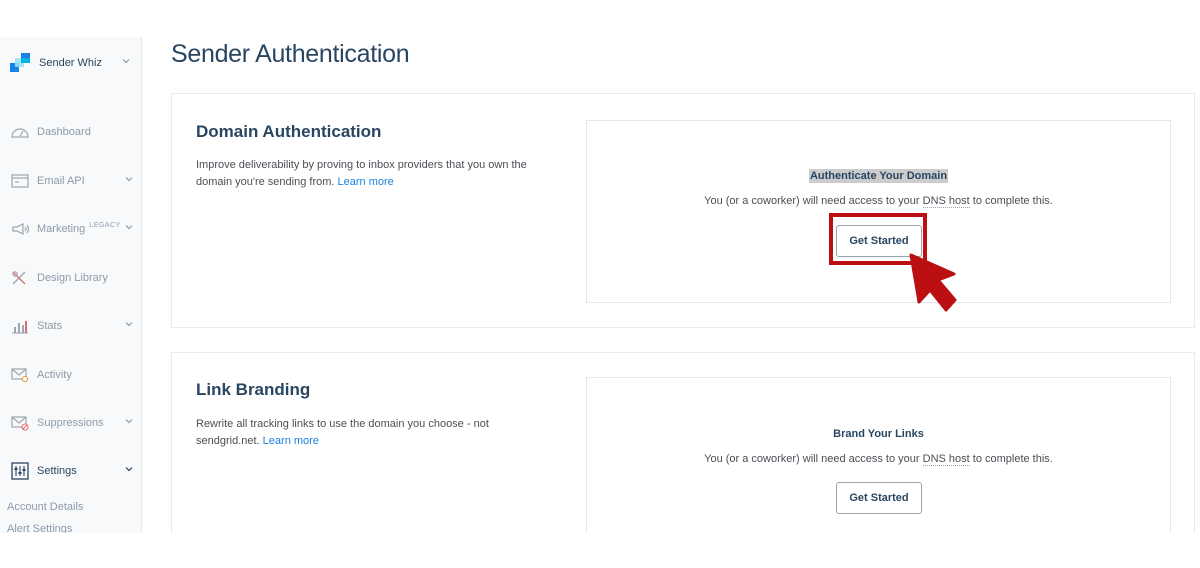  I want to click on legacy-badge: LEGACY, so click(105, 225).